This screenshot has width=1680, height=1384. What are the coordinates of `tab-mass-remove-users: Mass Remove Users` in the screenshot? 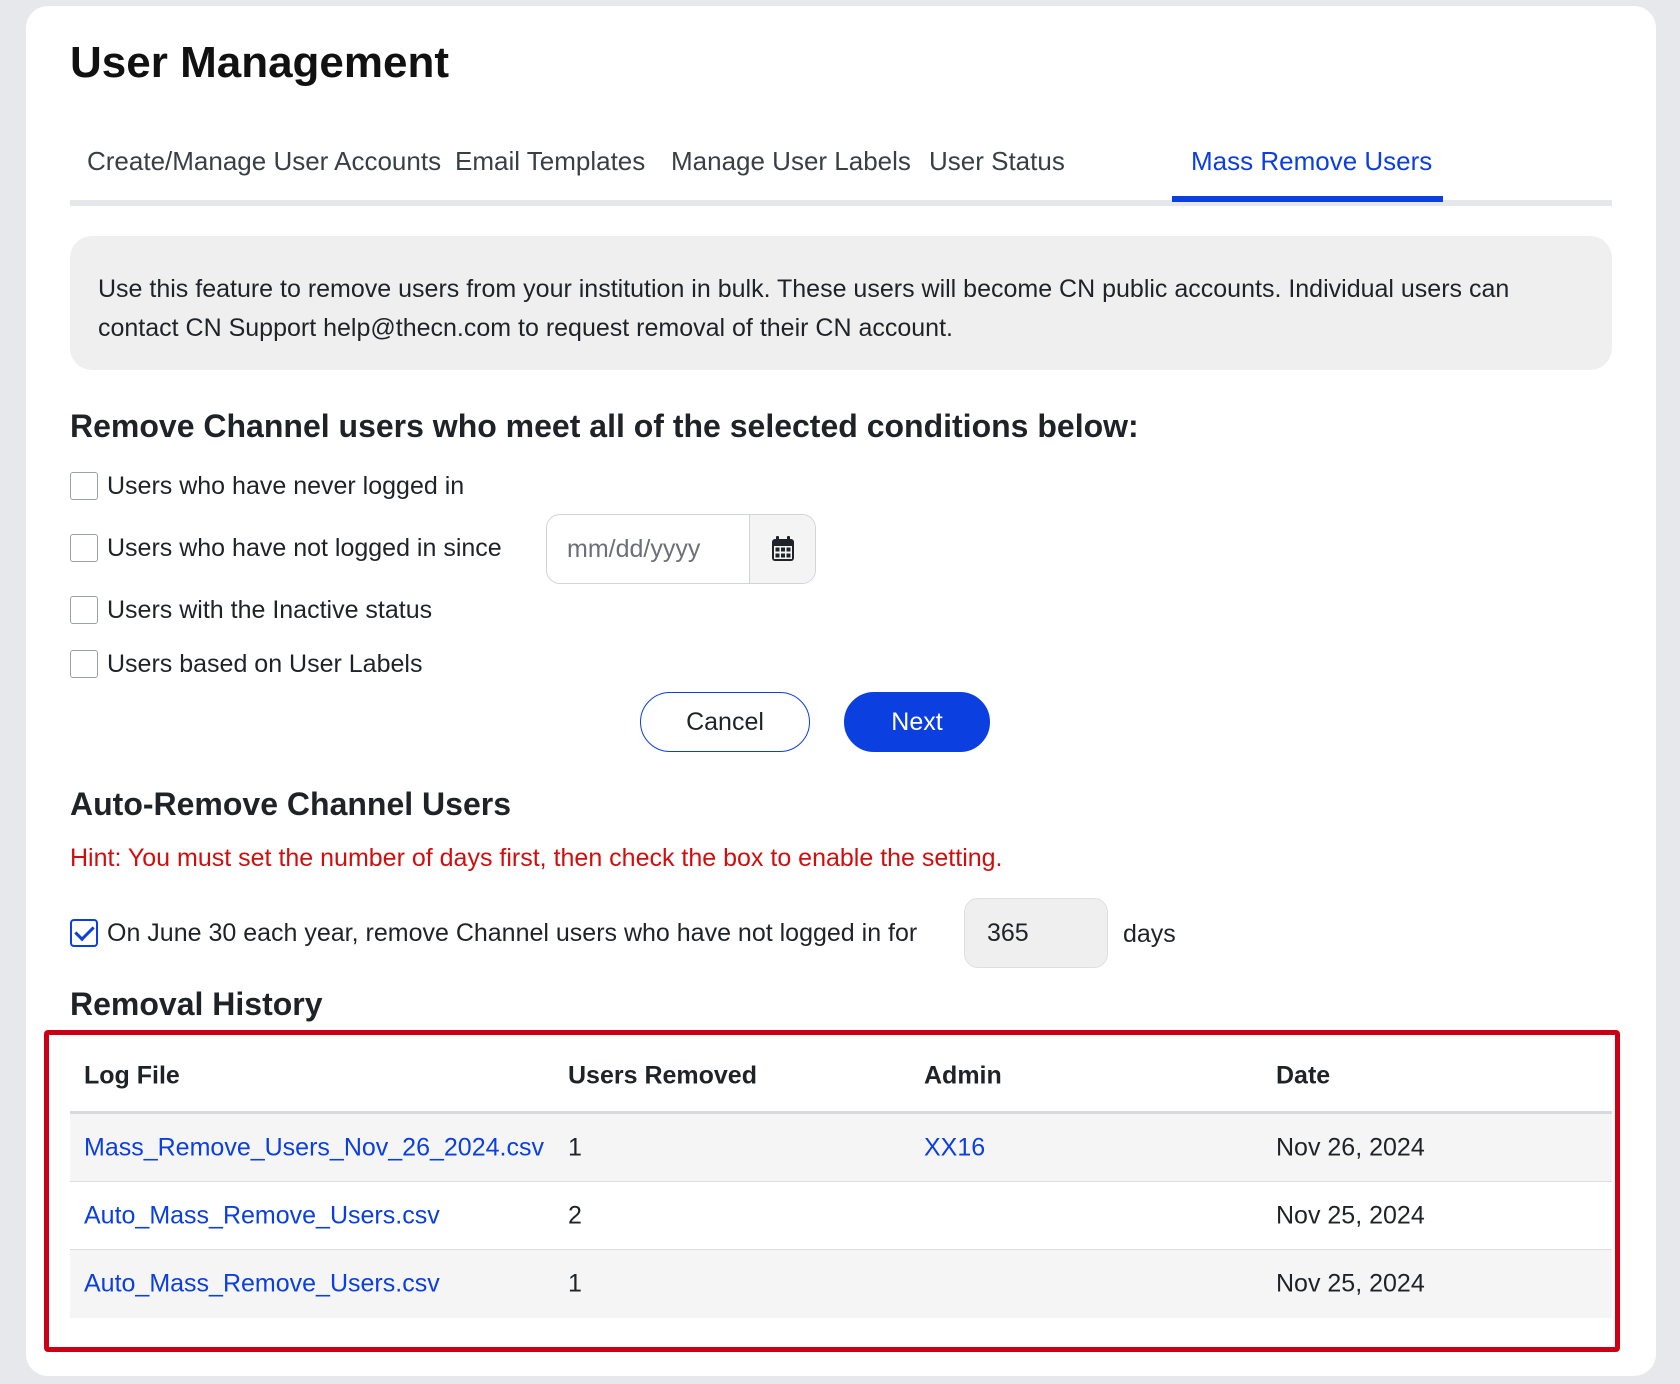 It's located at (1311, 161).